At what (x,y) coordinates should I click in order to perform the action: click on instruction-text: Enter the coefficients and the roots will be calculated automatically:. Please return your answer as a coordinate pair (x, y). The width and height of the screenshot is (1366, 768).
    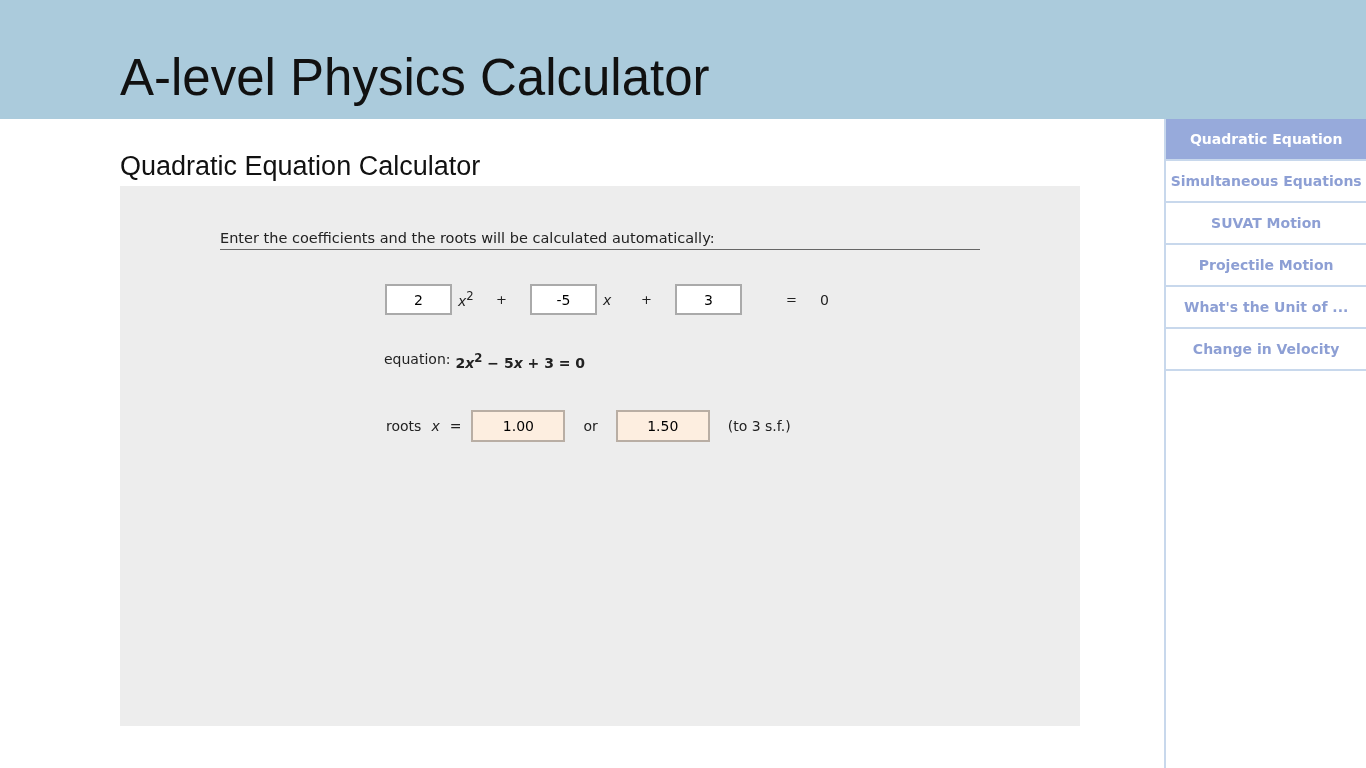
    Looking at the image, I should click on (600, 240).